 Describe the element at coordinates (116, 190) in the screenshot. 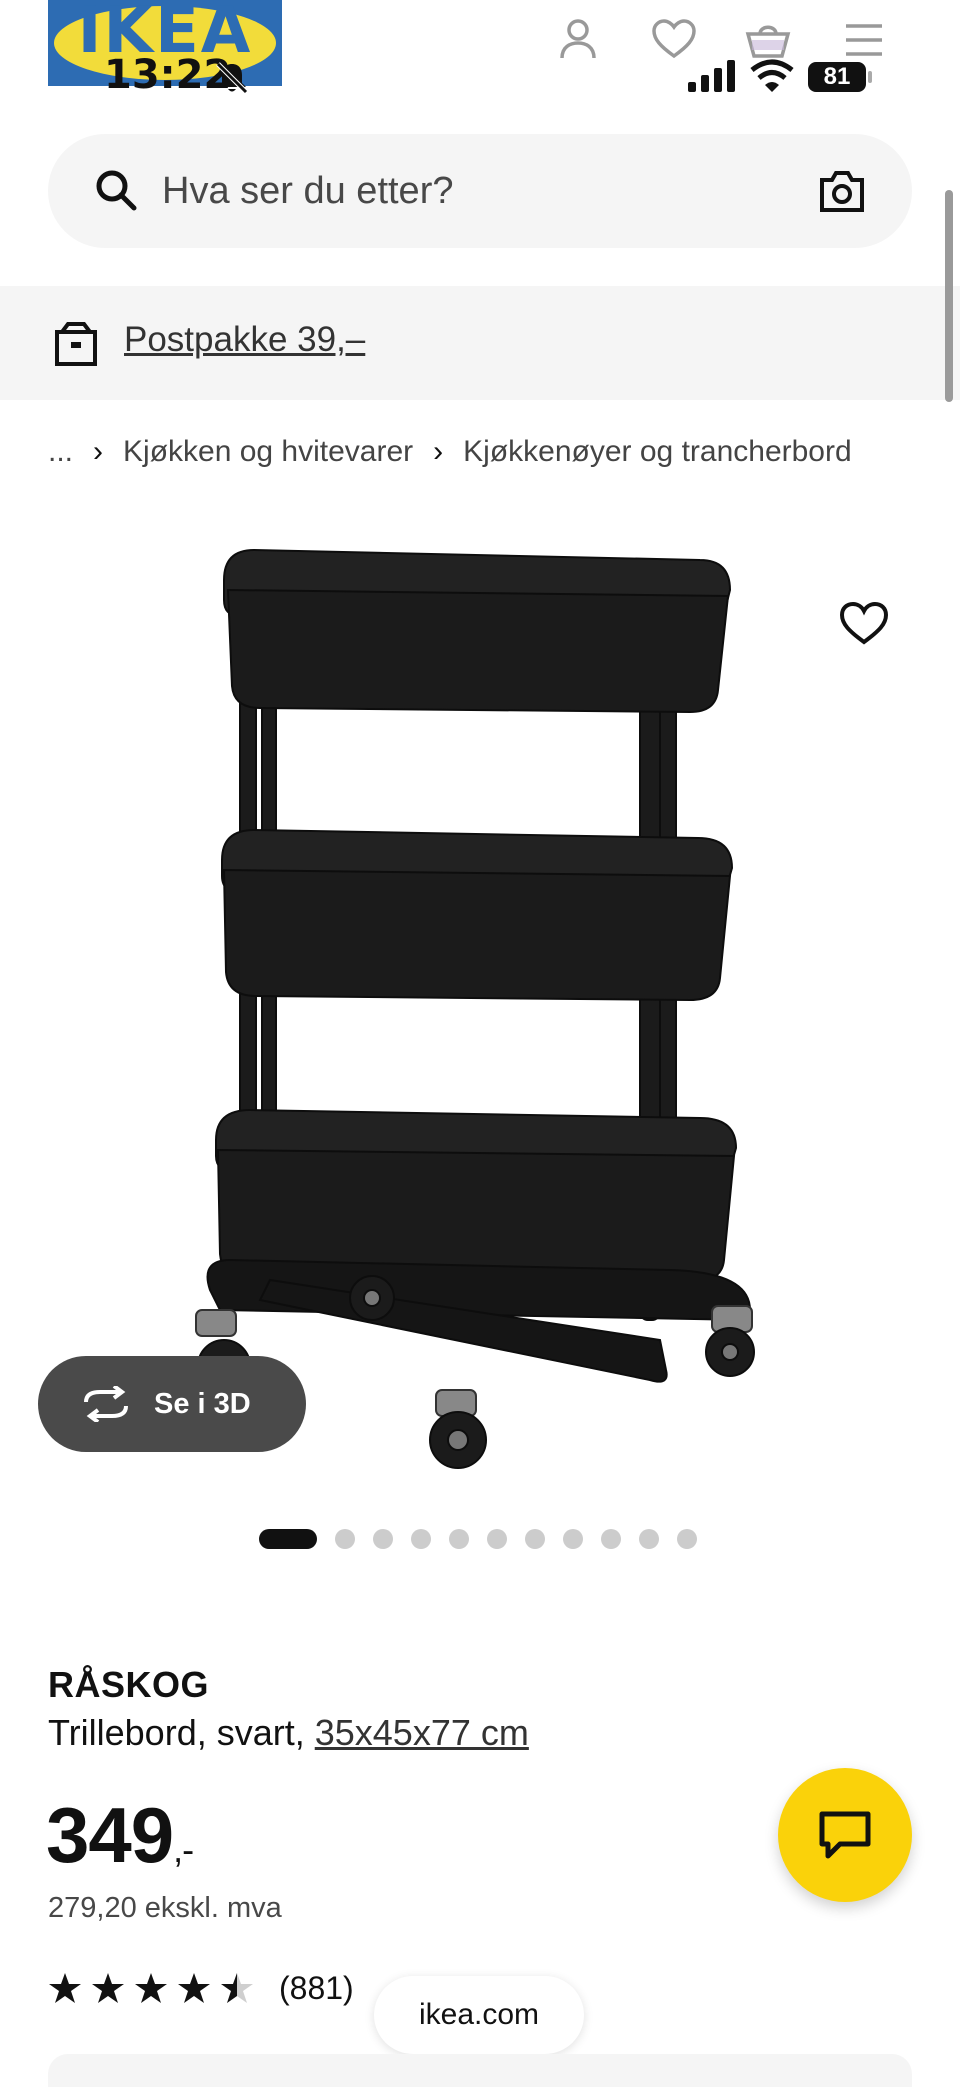

I see `search-icon` at that location.